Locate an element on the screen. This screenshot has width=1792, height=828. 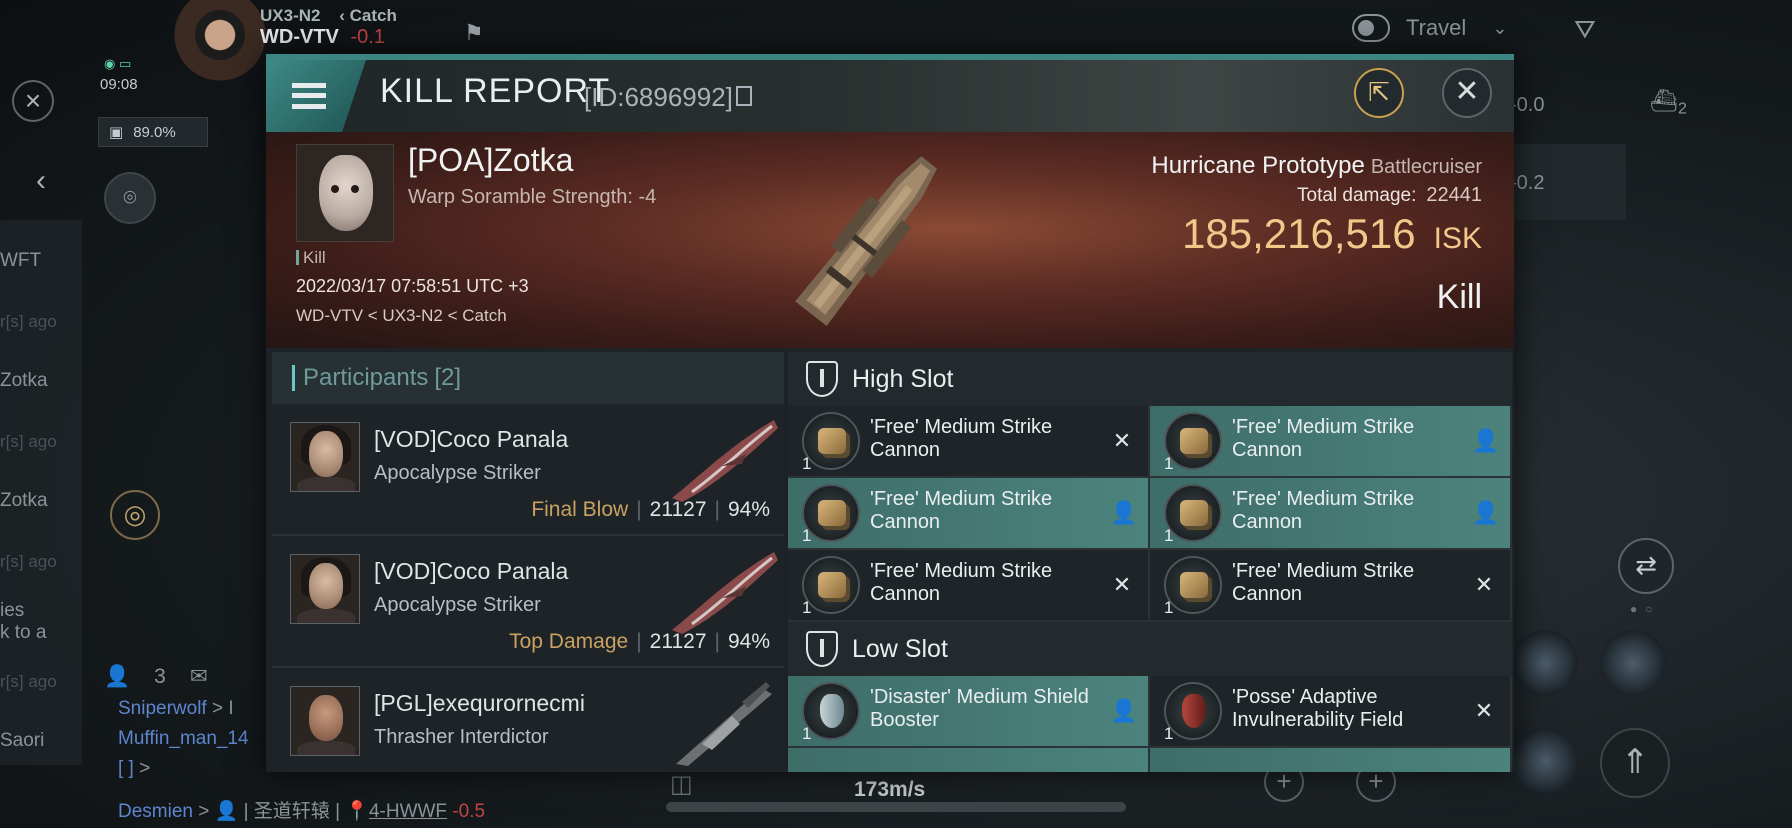
copy-icon is located at coordinates (744, 96).